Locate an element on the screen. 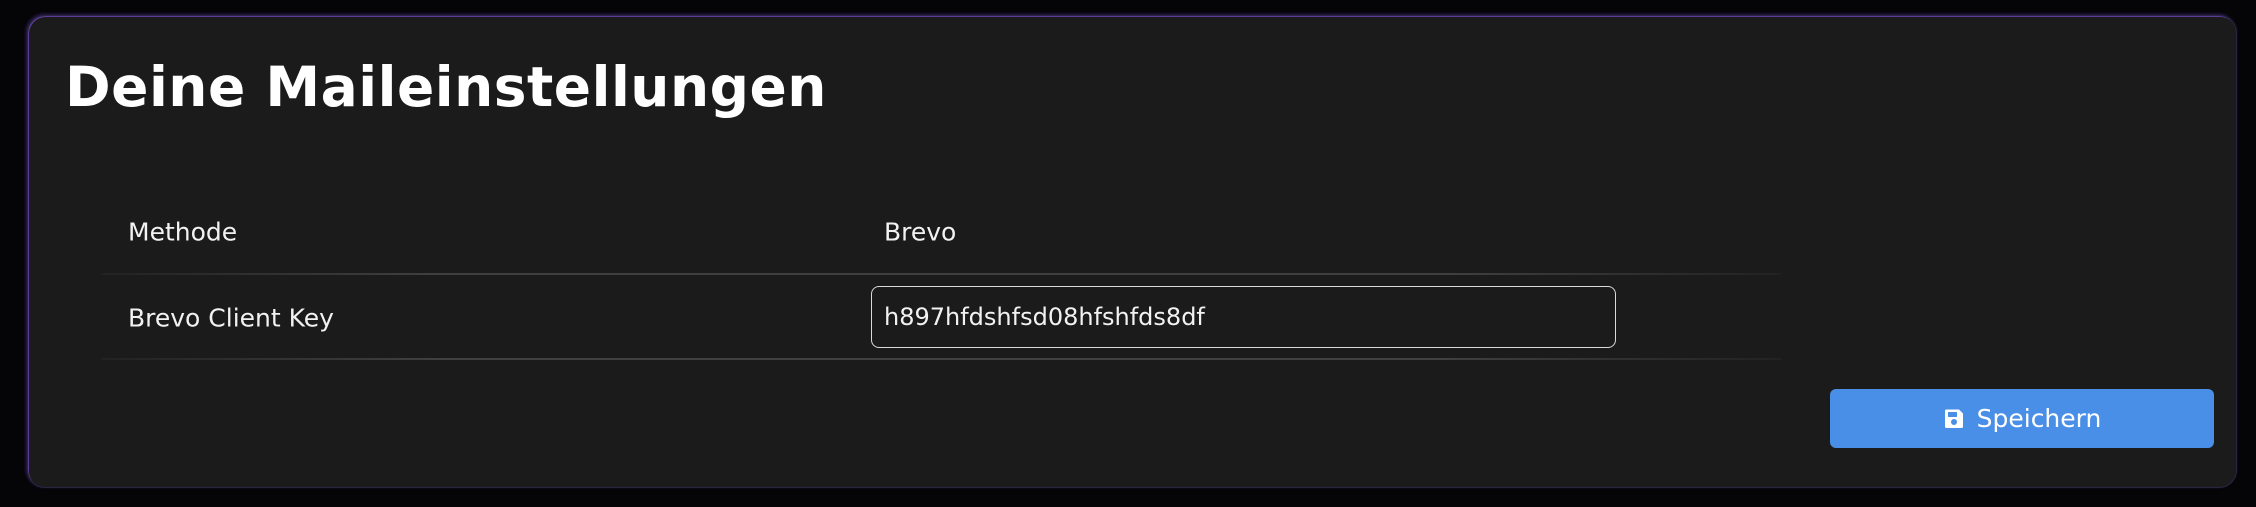  method-value: Brevo is located at coordinates (920, 231).